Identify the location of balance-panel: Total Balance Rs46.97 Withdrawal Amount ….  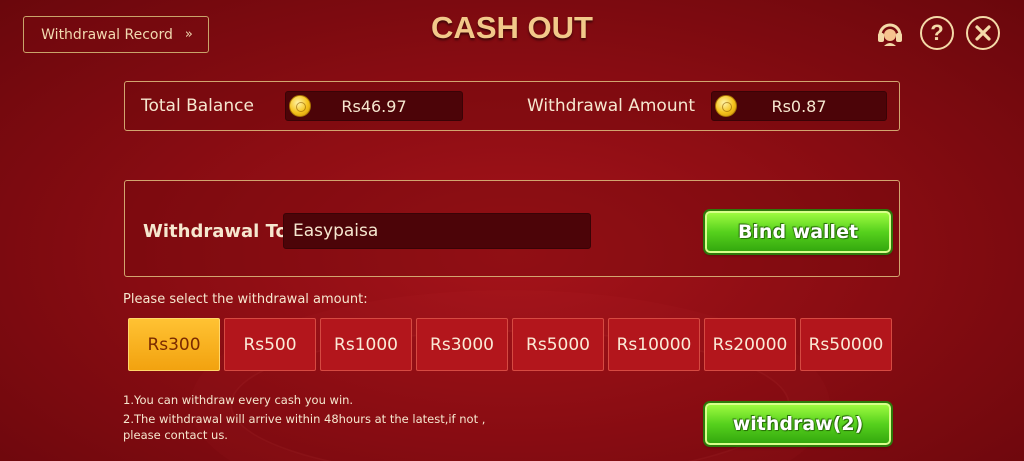
(512, 106).